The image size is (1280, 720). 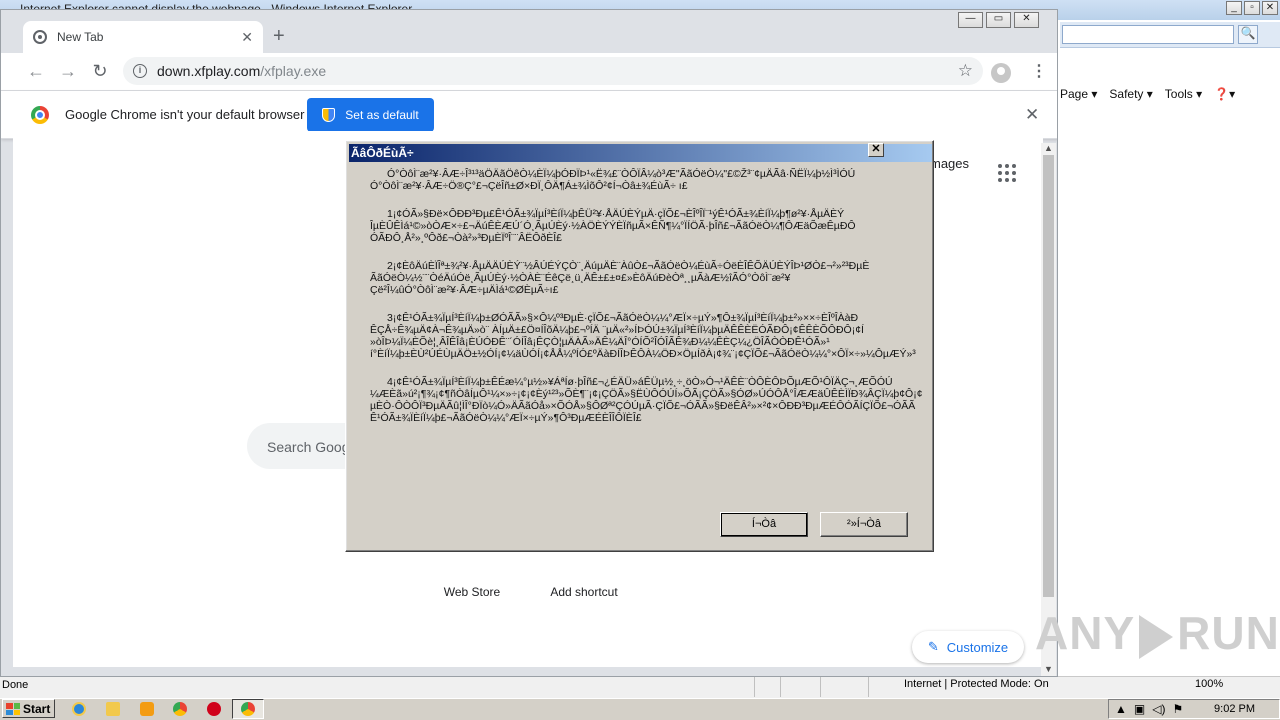 What do you see at coordinates (1001, 73) in the screenshot?
I see `profile-avatar` at bounding box center [1001, 73].